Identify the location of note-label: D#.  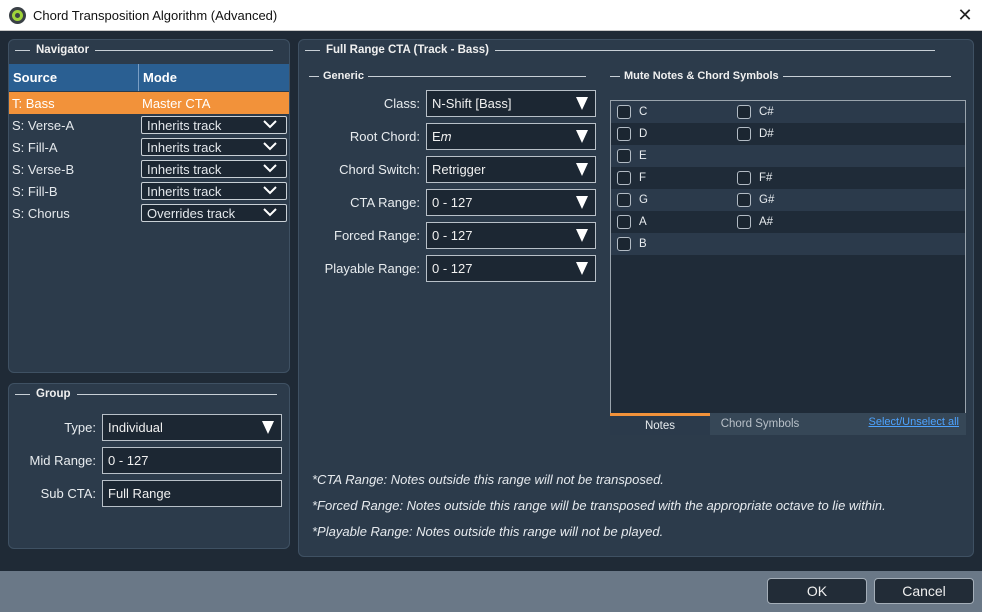
(766, 134).